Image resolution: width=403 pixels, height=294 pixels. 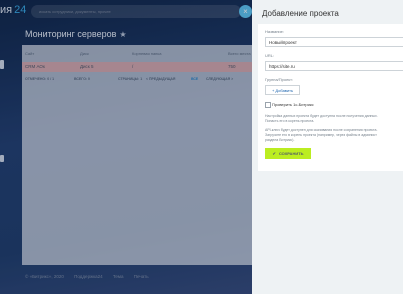 I want to click on bitrix-check-label: Проверить 1с-Битрикс, so click(x=293, y=104).